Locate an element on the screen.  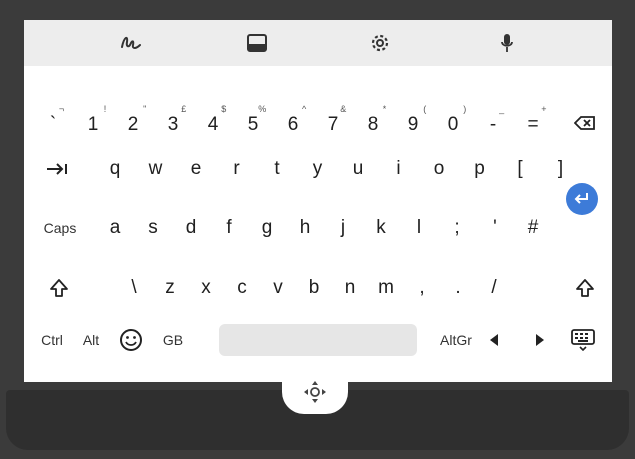
bottom-row-key: c is located at coordinates (242, 288).